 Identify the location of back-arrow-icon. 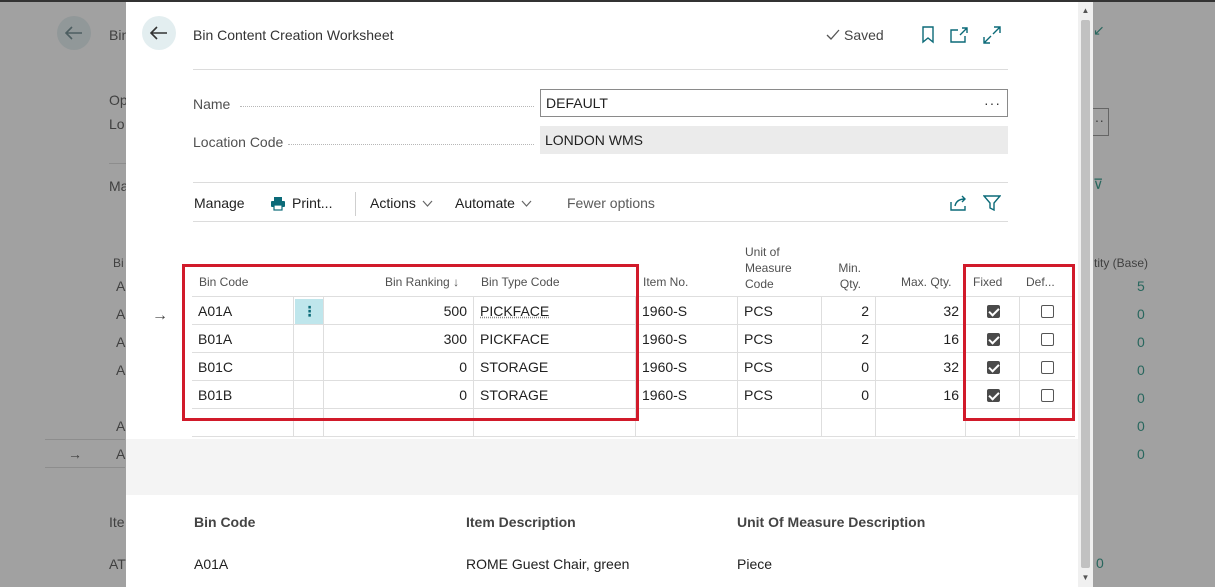
(158, 33).